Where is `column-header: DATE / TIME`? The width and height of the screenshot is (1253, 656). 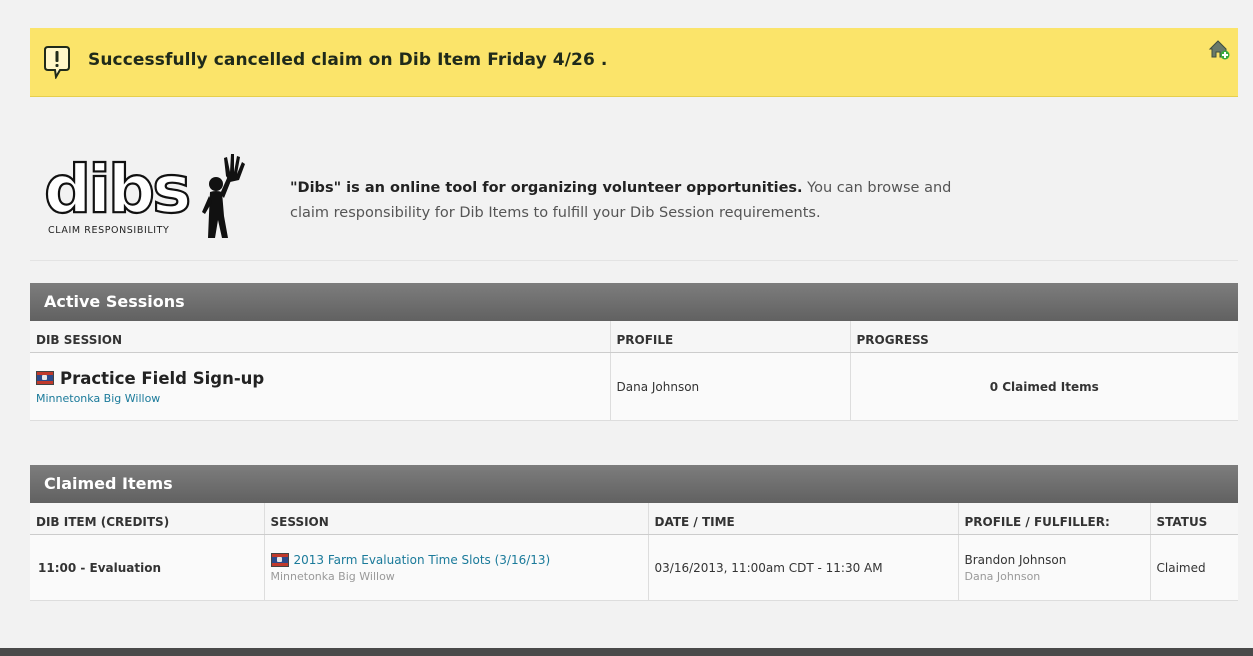 column-header: DATE / TIME is located at coordinates (803, 519).